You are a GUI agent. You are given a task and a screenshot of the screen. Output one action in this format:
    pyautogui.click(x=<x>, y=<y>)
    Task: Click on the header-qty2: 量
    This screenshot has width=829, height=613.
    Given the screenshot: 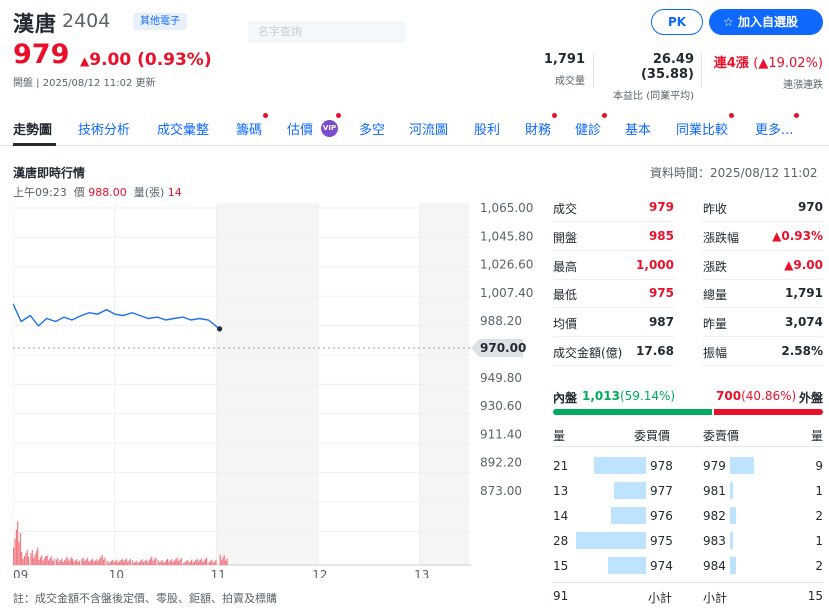 What is the action you would take?
    pyautogui.click(x=817, y=436)
    